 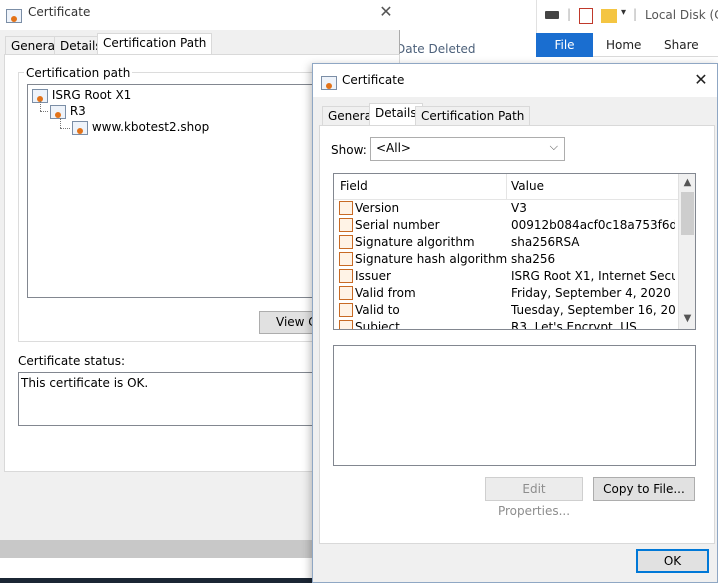 What do you see at coordinates (78, 73) in the screenshot?
I see `group-label: Certification path` at bounding box center [78, 73].